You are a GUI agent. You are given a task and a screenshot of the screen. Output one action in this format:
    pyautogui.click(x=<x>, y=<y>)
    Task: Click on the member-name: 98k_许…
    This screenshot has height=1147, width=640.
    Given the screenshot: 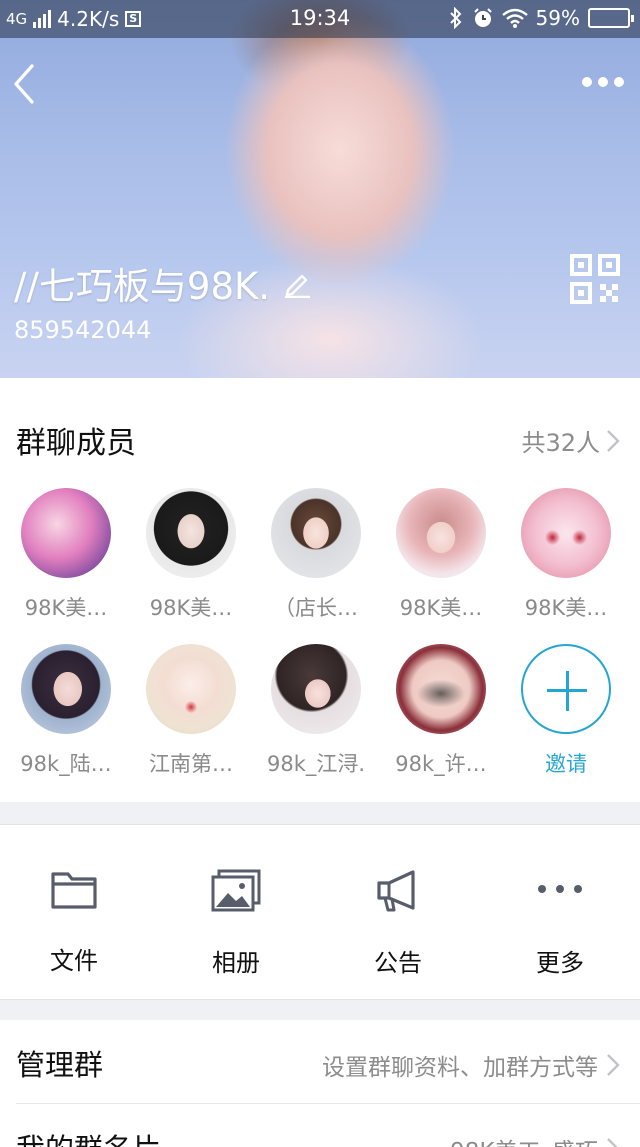 What is the action you would take?
    pyautogui.click(x=441, y=764)
    